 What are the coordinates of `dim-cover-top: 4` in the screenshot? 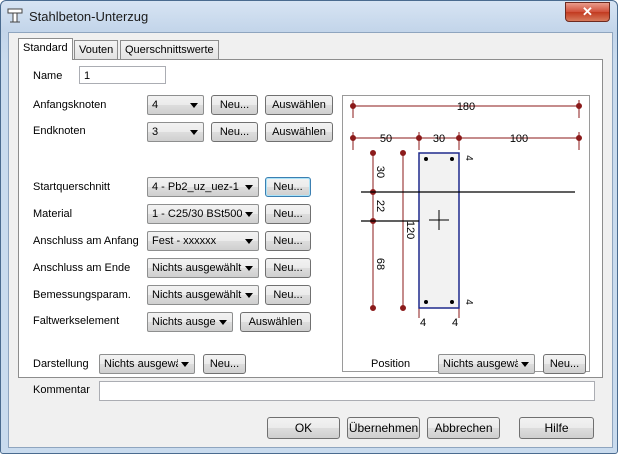 It's located at (468, 158).